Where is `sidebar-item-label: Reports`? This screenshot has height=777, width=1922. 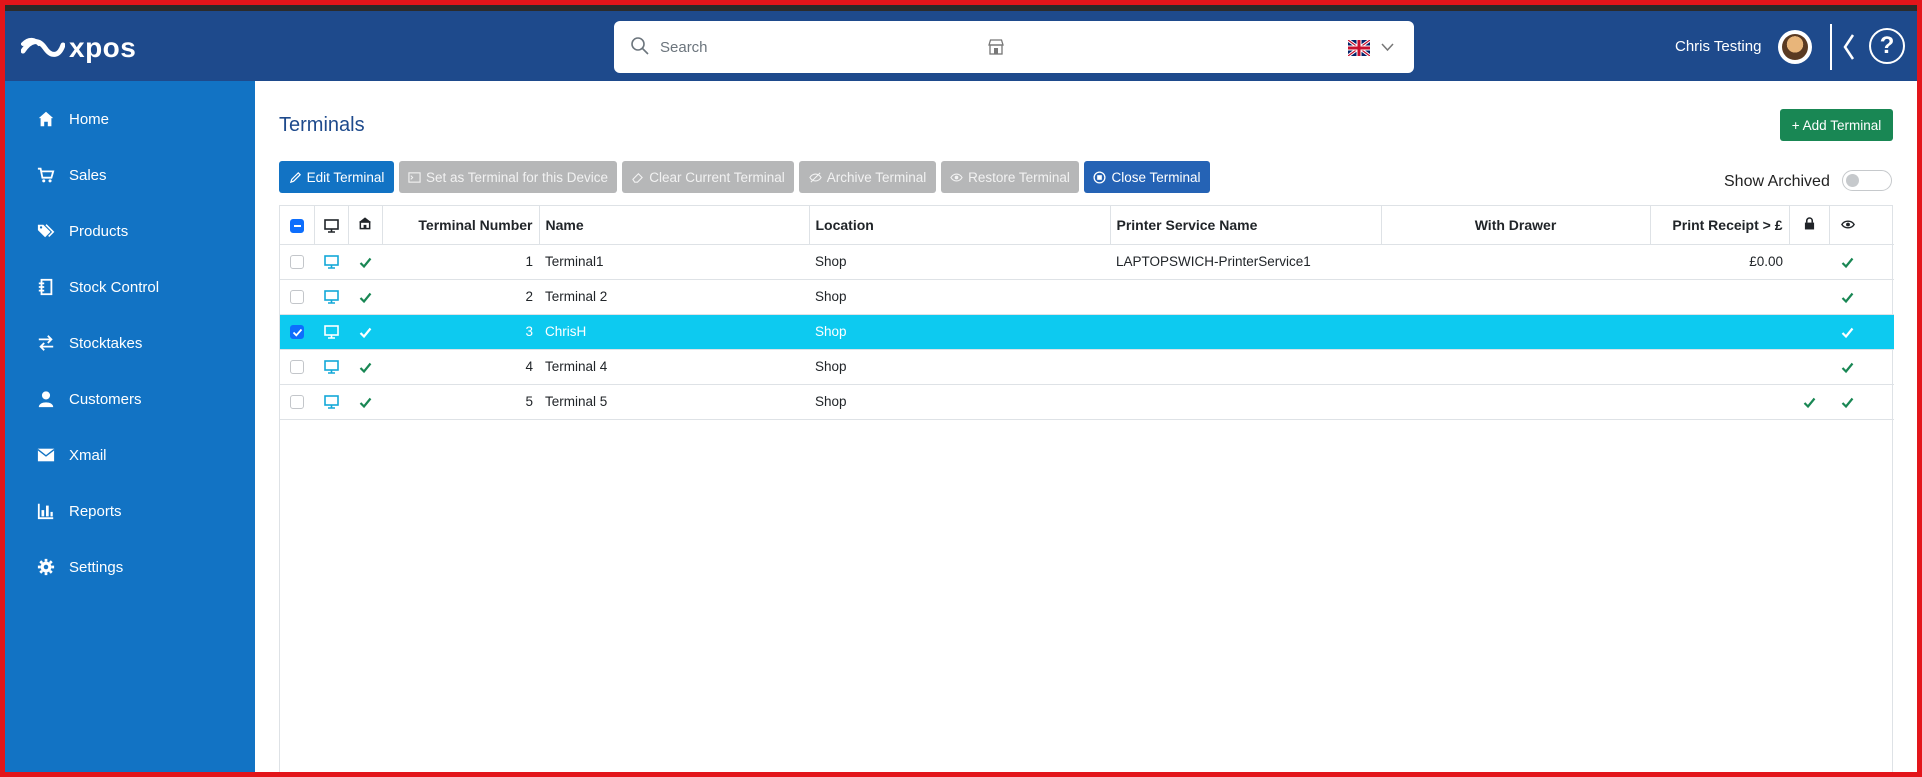
sidebar-item-label: Reports is located at coordinates (95, 511).